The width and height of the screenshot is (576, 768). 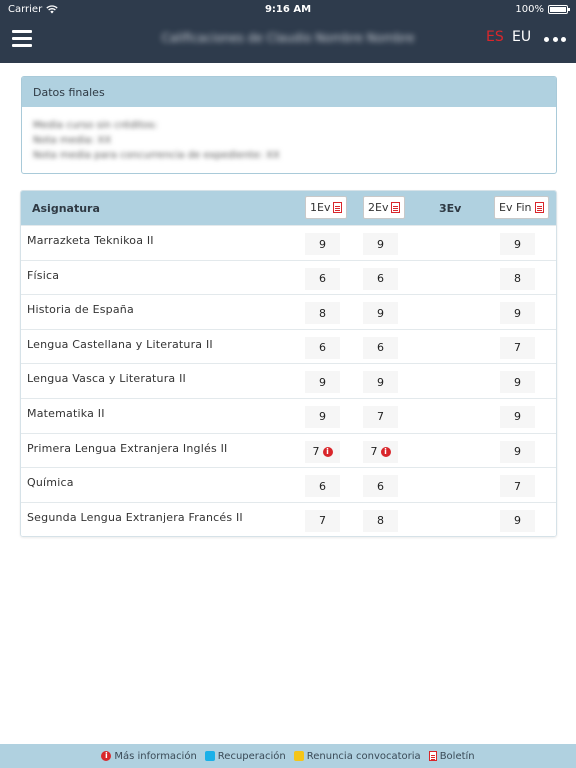 I want to click on page-title: Calificaciones de Claudio Nombre Nombre, so click(x=288, y=38).